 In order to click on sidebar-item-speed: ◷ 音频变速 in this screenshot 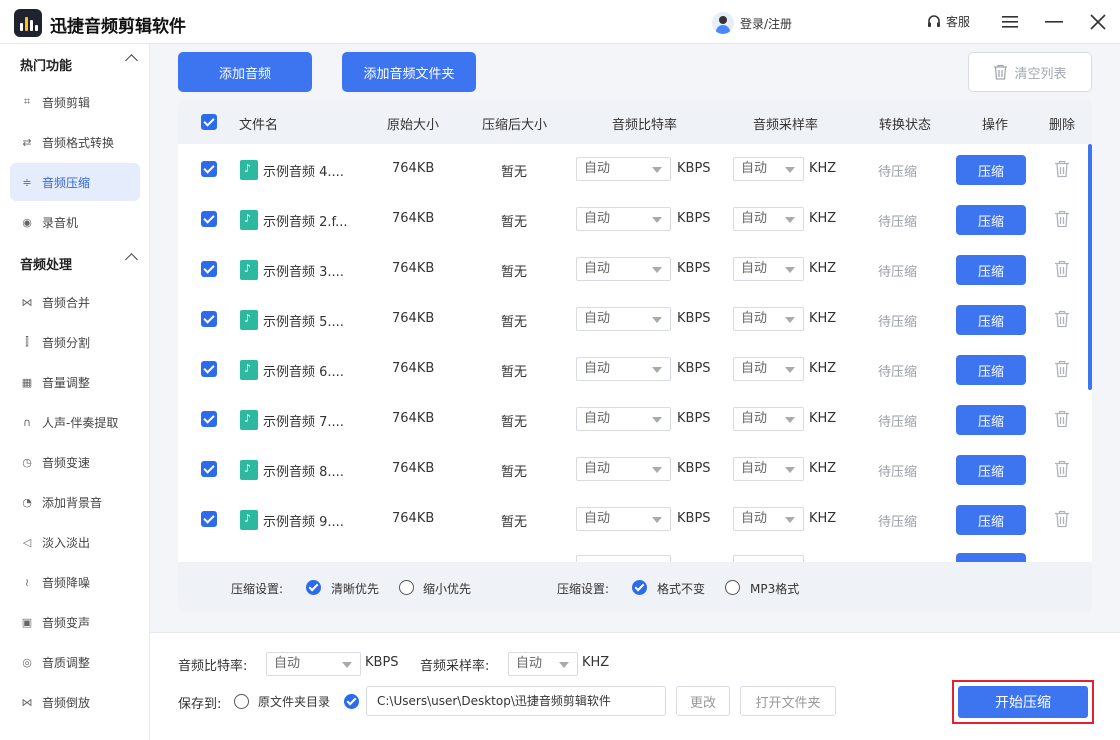, I will do `click(75, 462)`.